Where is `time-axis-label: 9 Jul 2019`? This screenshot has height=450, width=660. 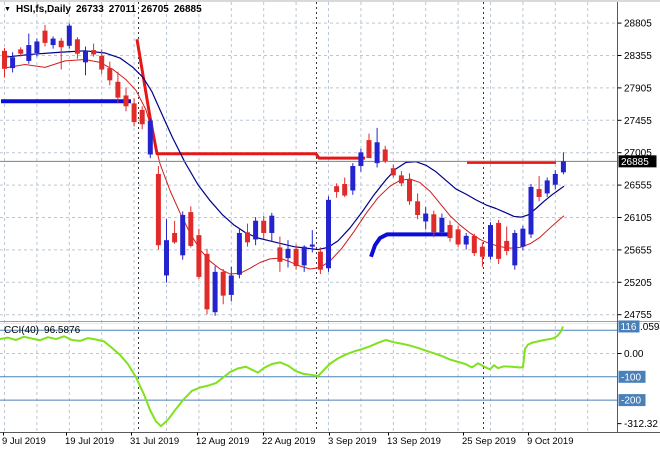
time-axis-label: 9 Jul 2019 is located at coordinates (24, 441).